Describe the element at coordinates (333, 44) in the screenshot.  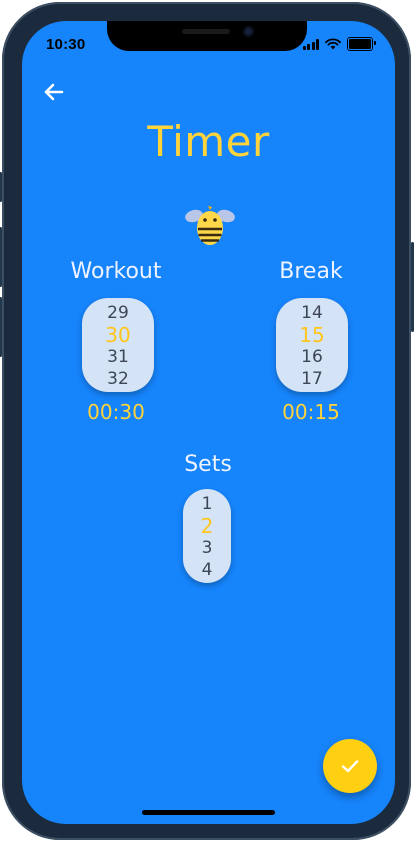
I see `wifi-icon` at that location.